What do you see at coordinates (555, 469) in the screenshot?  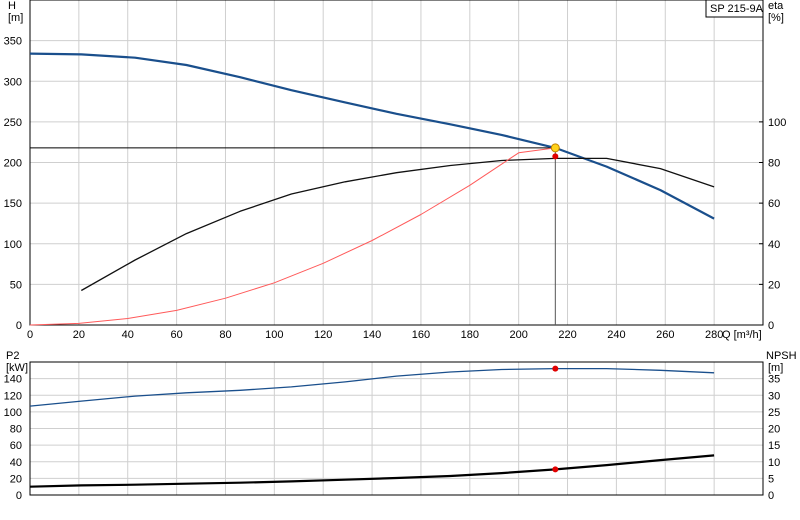 I see `npsh-duty-marker` at bounding box center [555, 469].